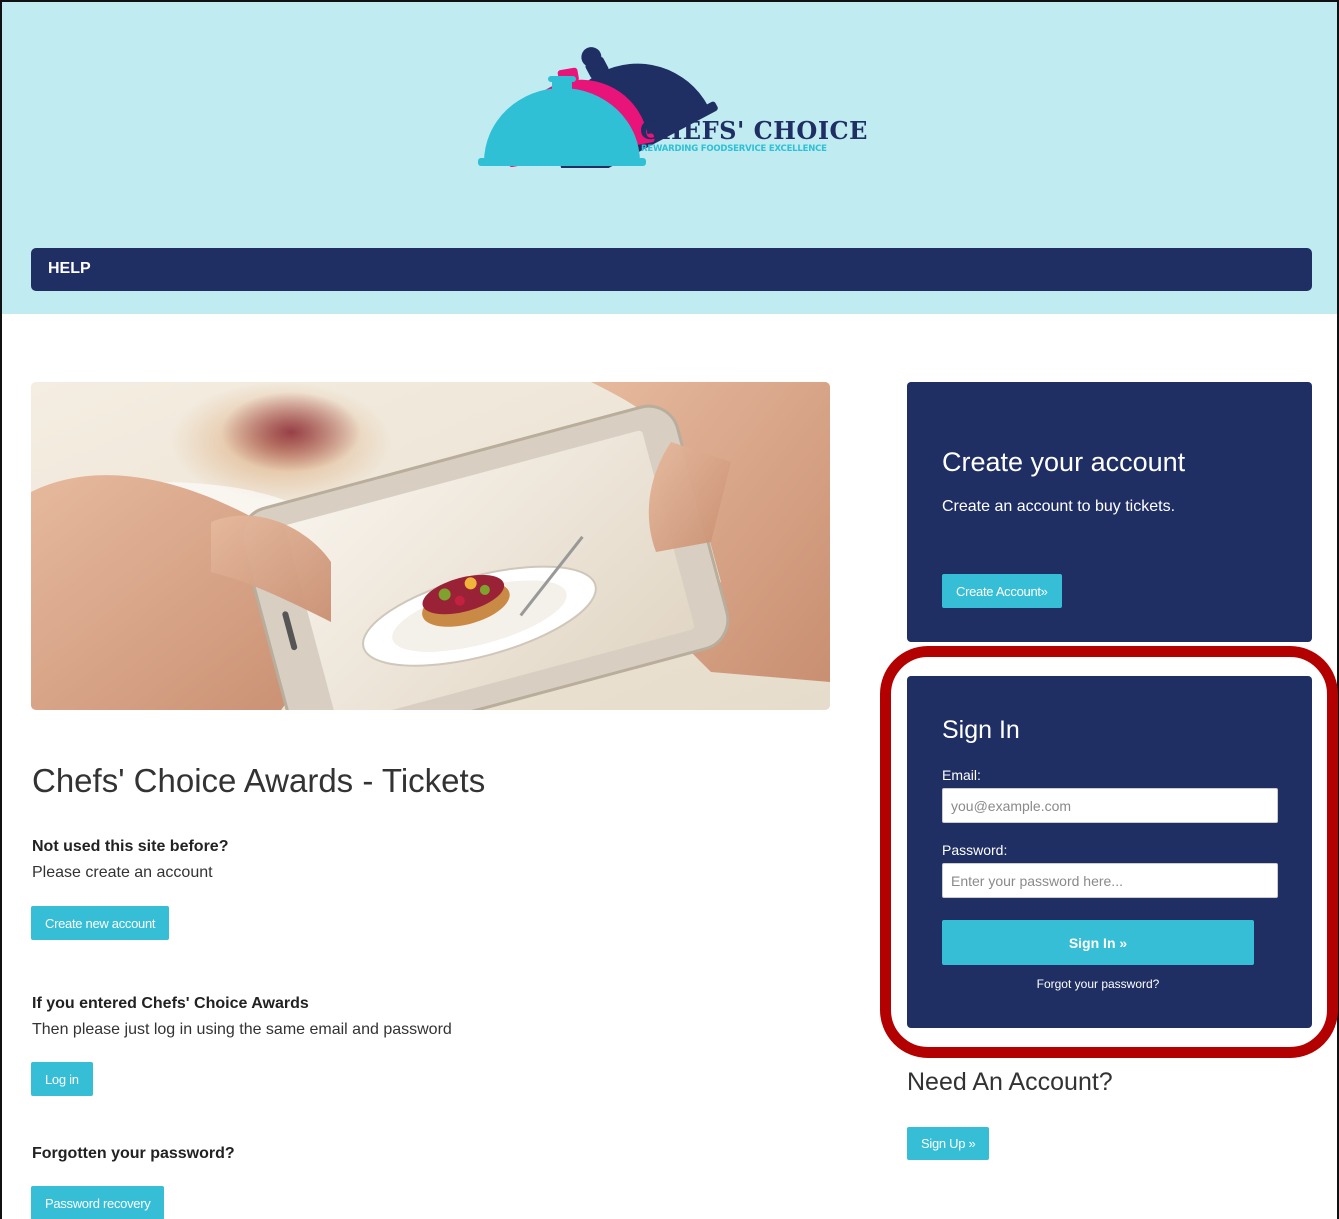 Image resolution: width=1339 pixels, height=1219 pixels. What do you see at coordinates (122, 872) in the screenshot?
I see `section-new-text: Please create an account` at bounding box center [122, 872].